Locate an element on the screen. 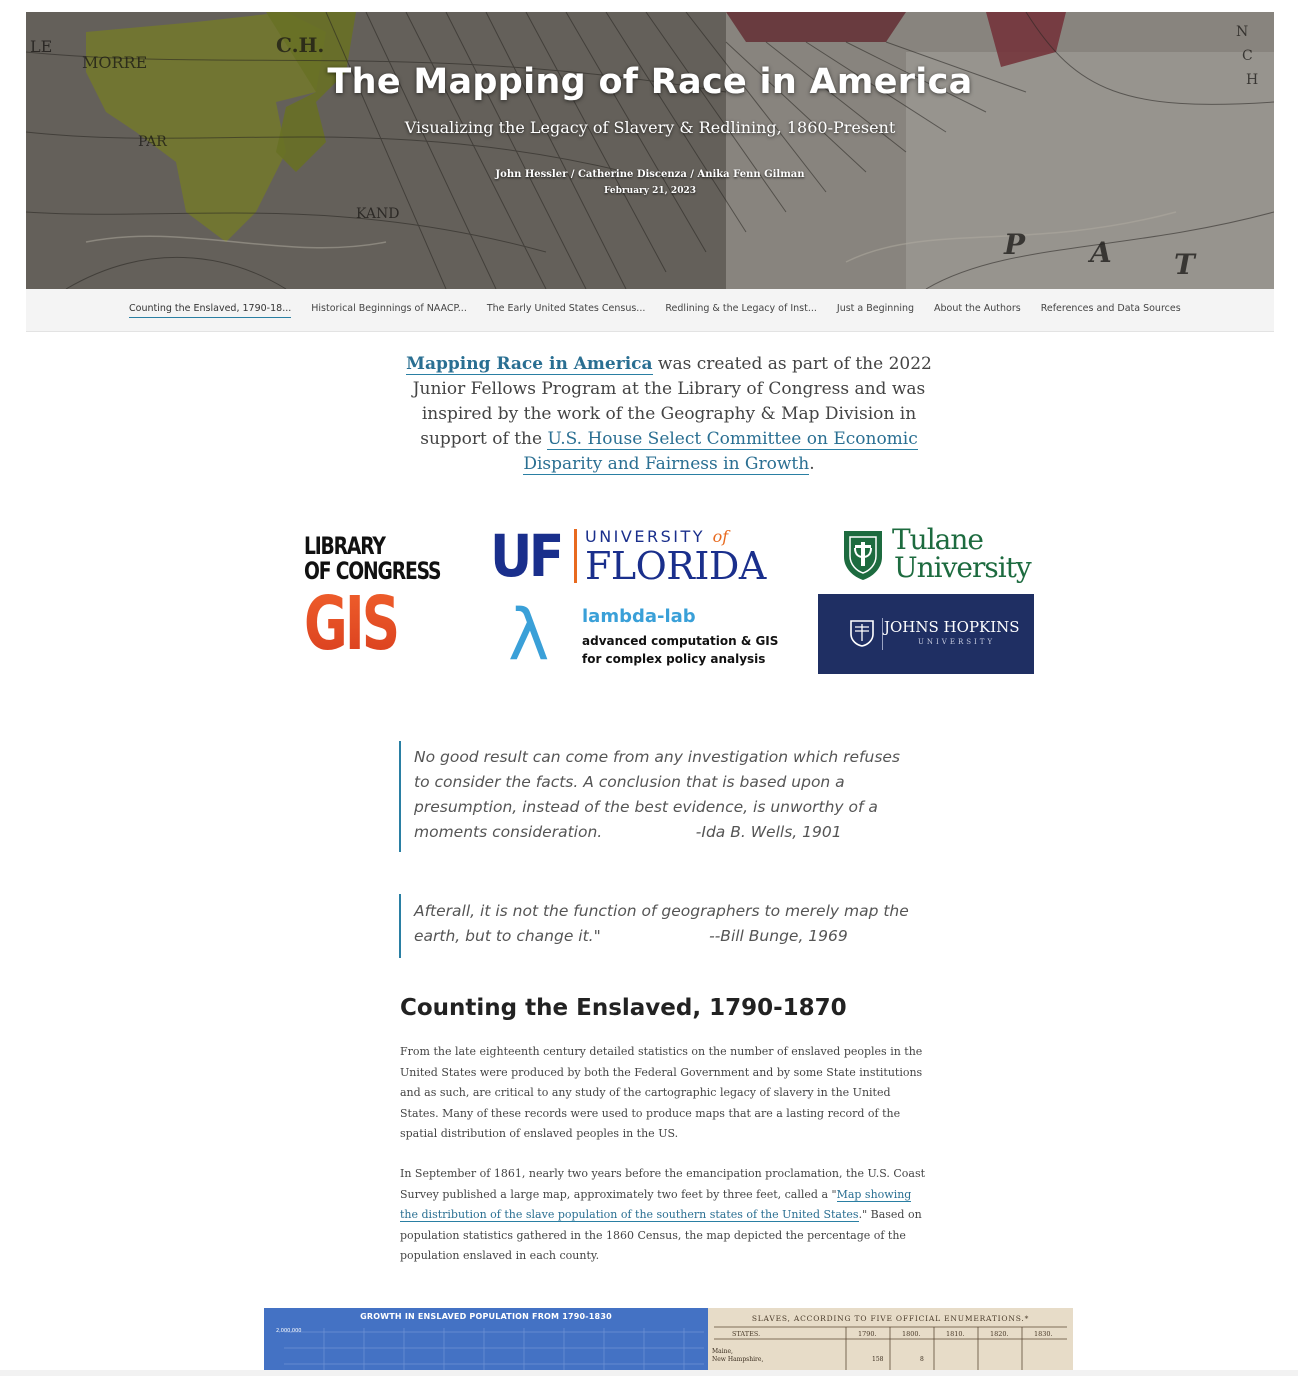 The width and height of the screenshot is (1298, 1376). loc-logo-gis: GIS is located at coordinates (352, 624).